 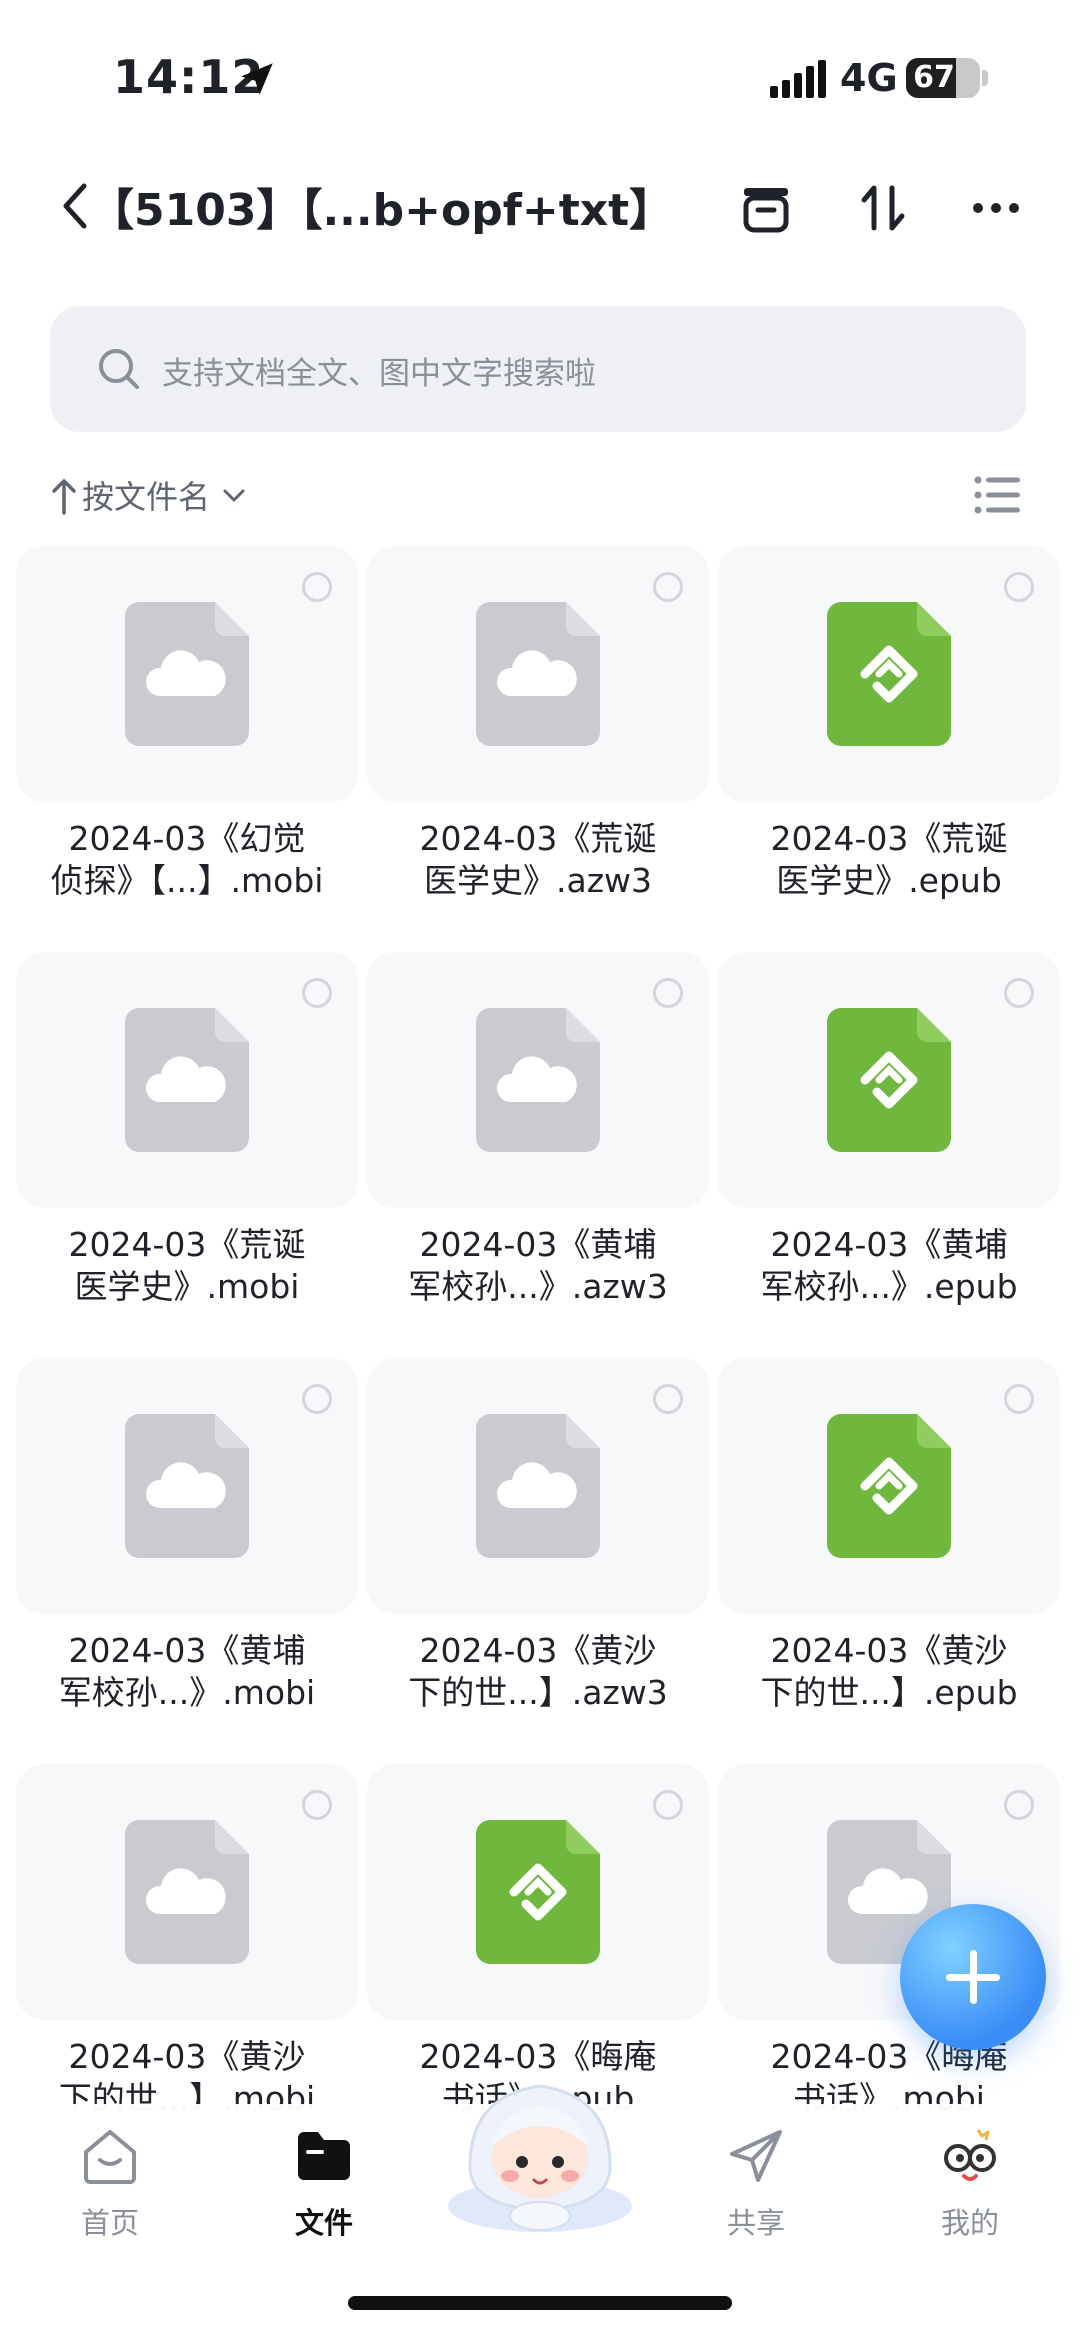 I want to click on file-name: 2024-03《荒诞 医学史》.azw3, so click(x=538, y=860).